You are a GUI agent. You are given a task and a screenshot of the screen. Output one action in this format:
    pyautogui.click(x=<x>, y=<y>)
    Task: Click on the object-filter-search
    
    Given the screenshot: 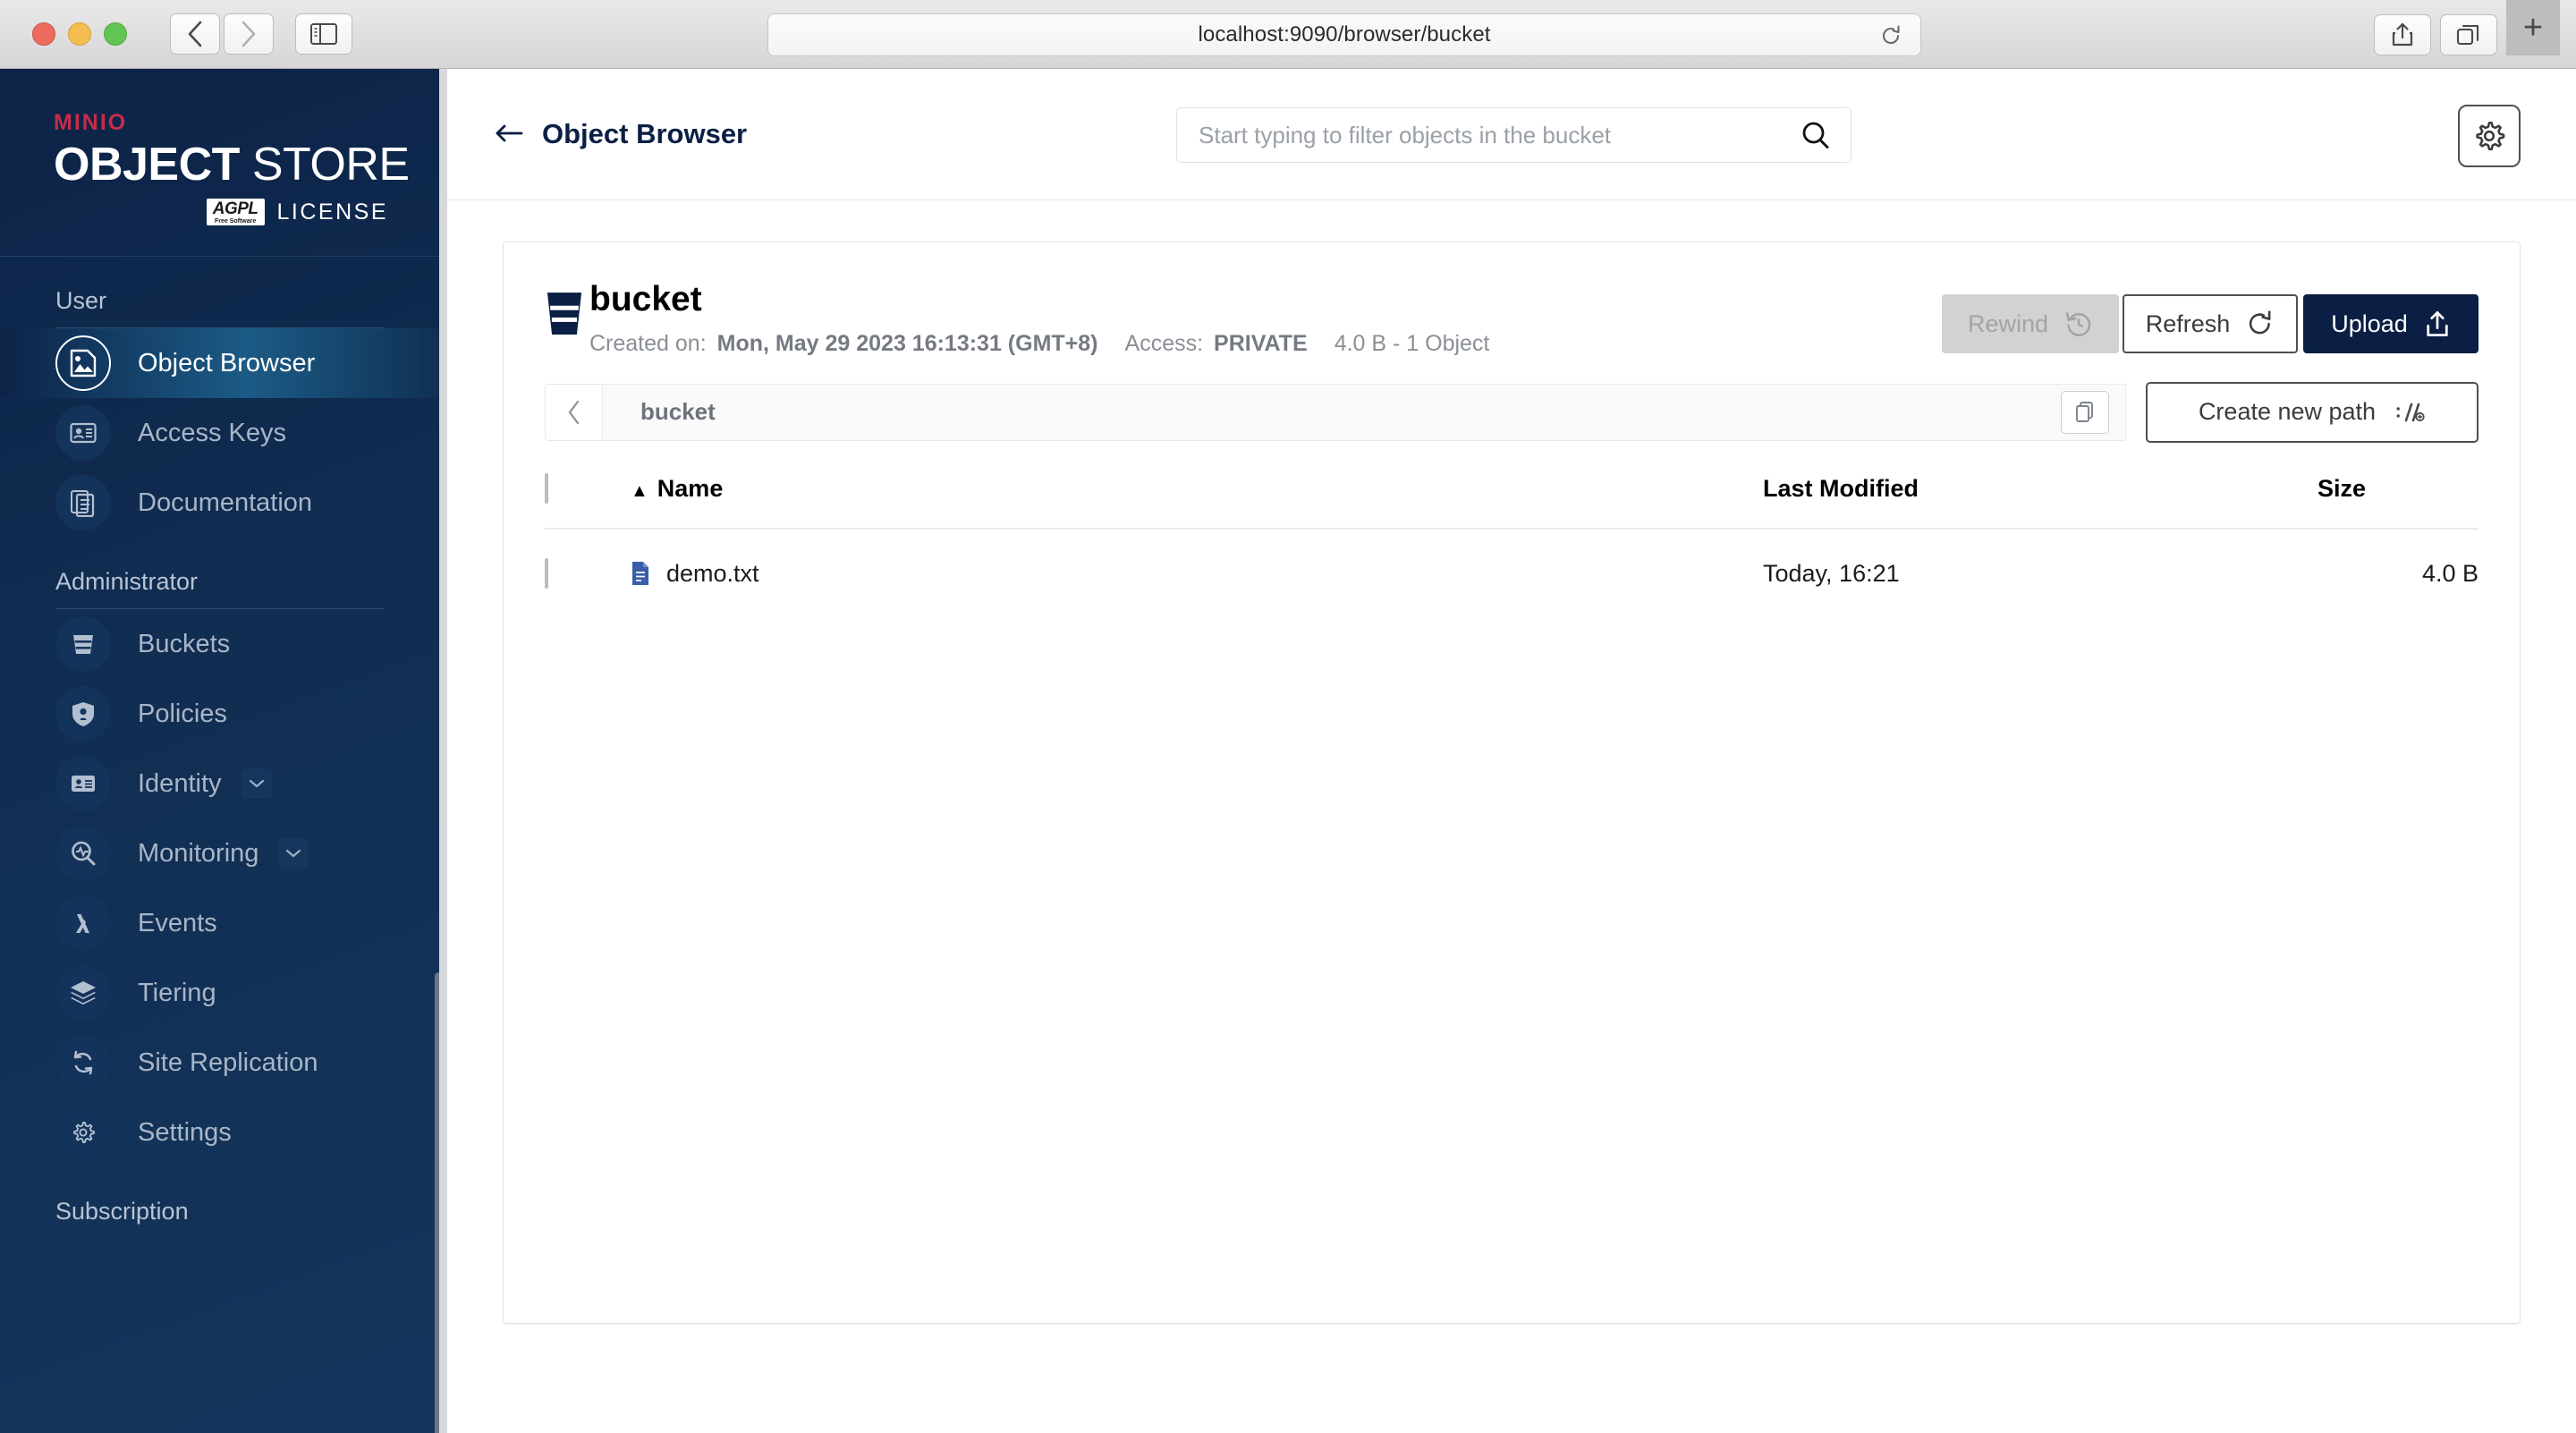 What is the action you would take?
    pyautogui.click(x=1514, y=135)
    